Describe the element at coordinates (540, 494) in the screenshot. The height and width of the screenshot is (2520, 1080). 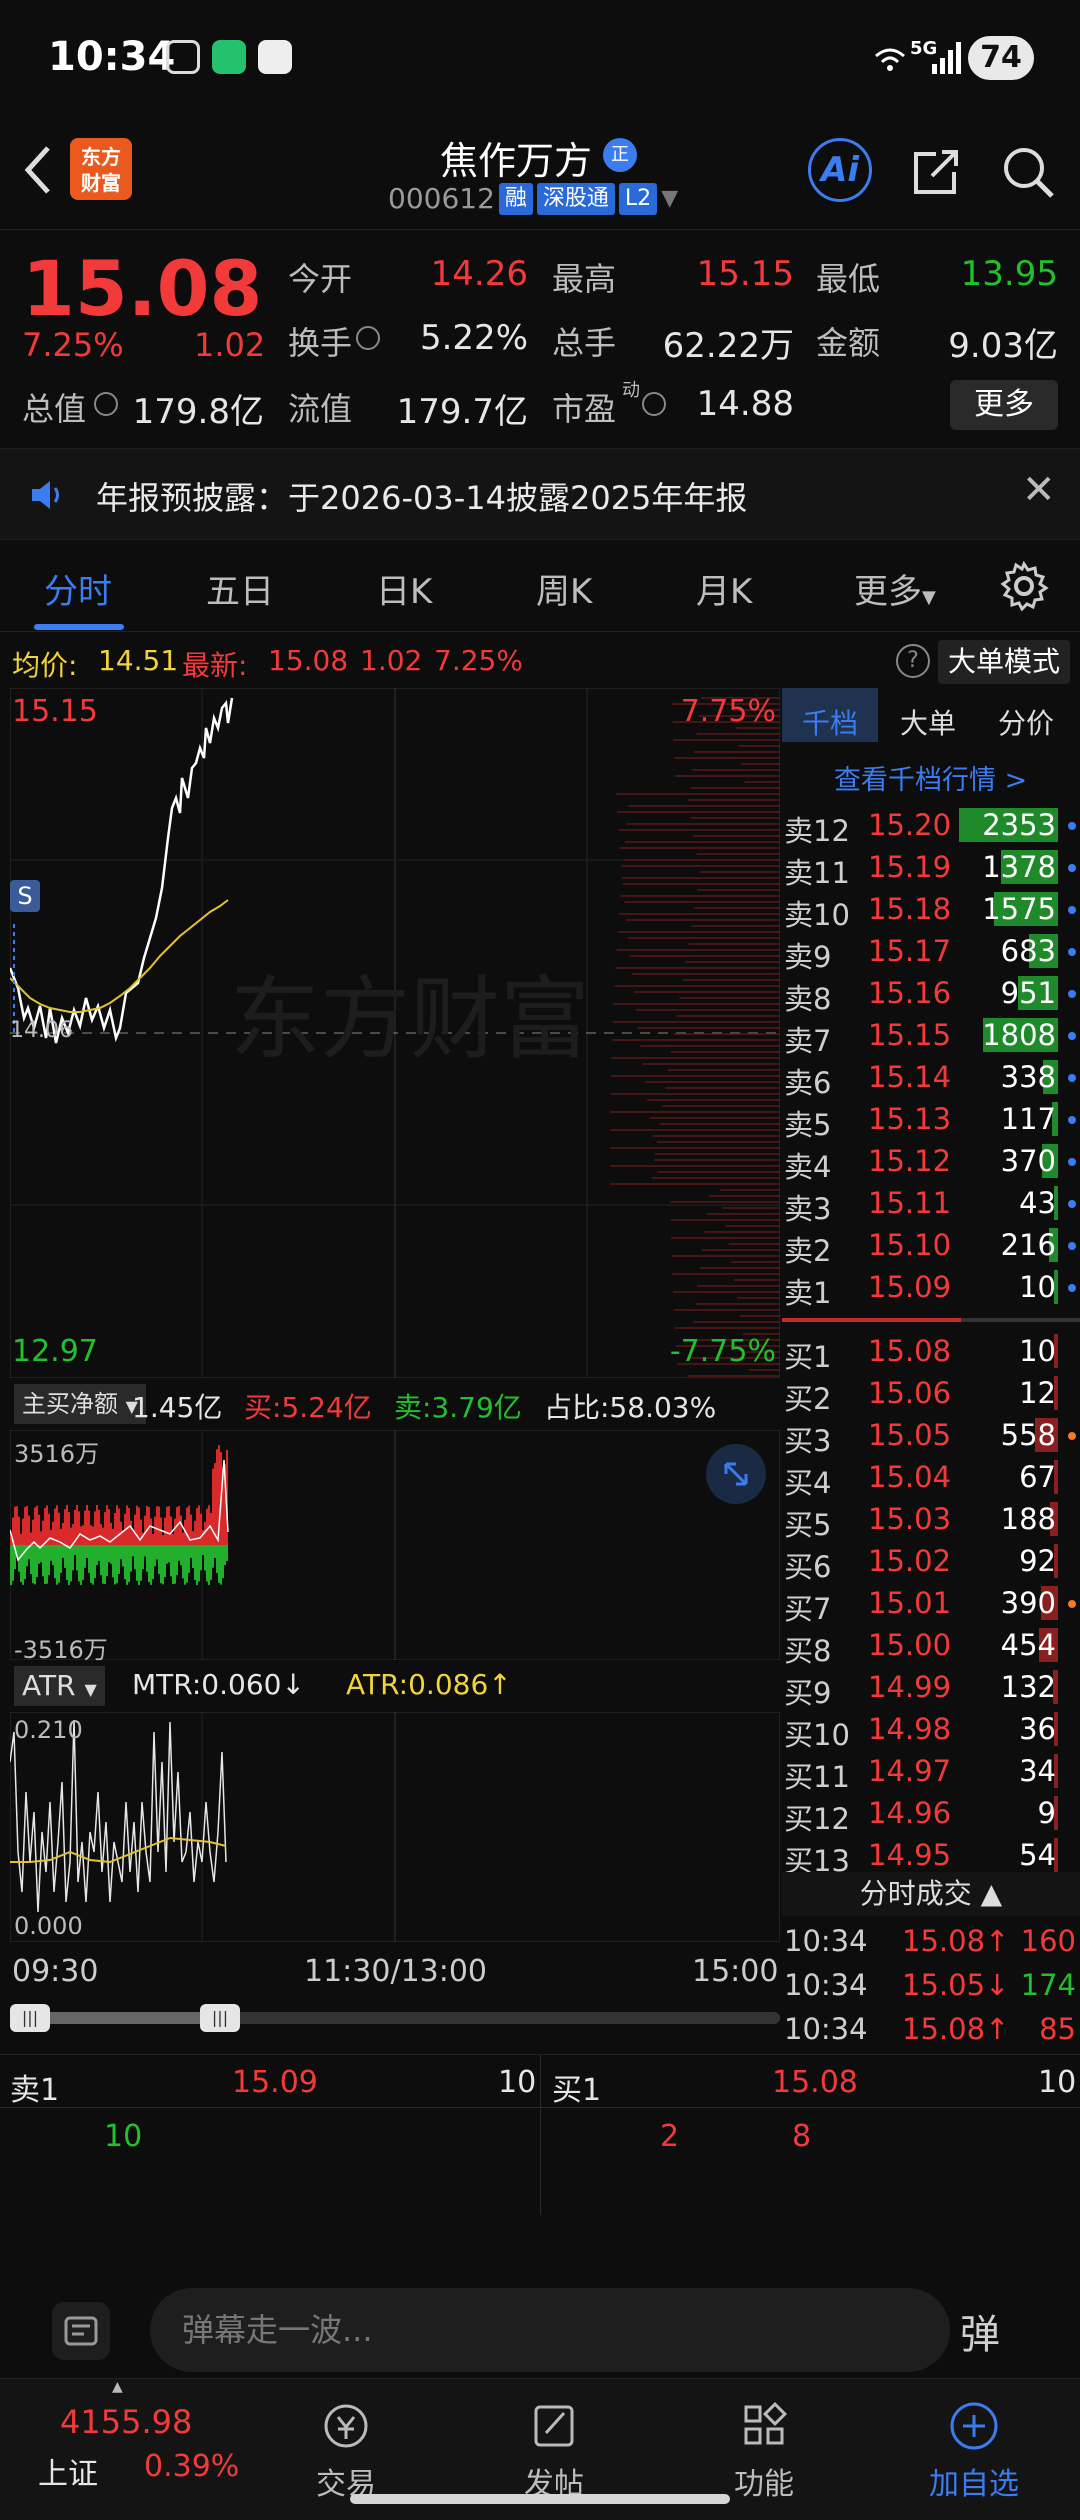
I see `notice-bar: 年报预披露：于2026-03-14披露2025年年报 ✕` at that location.